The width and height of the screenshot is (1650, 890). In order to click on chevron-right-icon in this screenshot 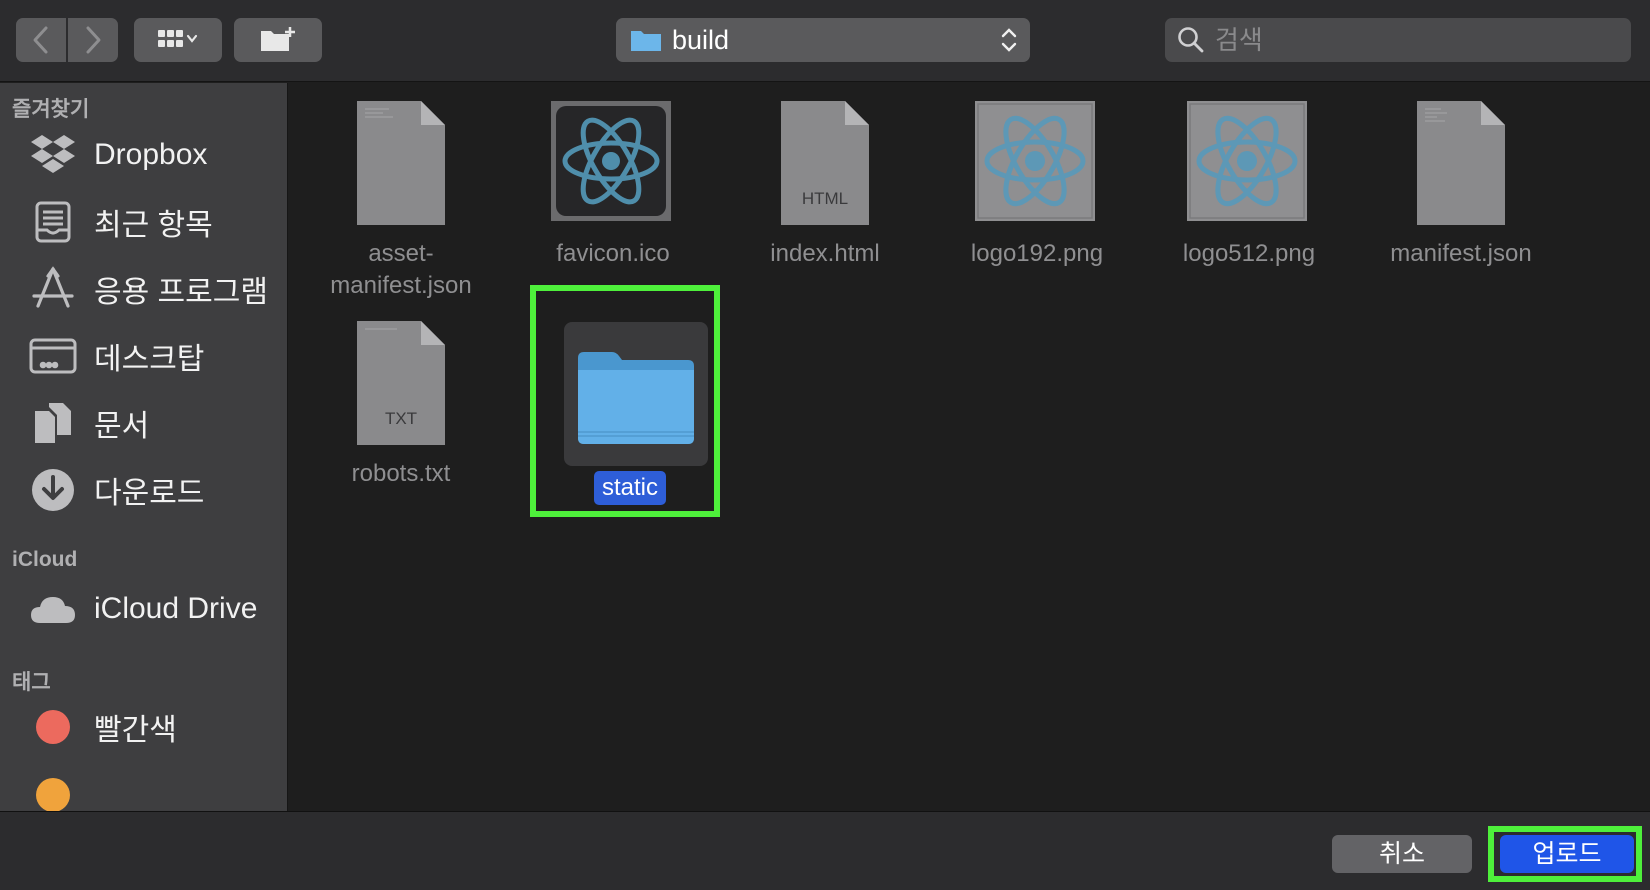, I will do `click(93, 40)`.